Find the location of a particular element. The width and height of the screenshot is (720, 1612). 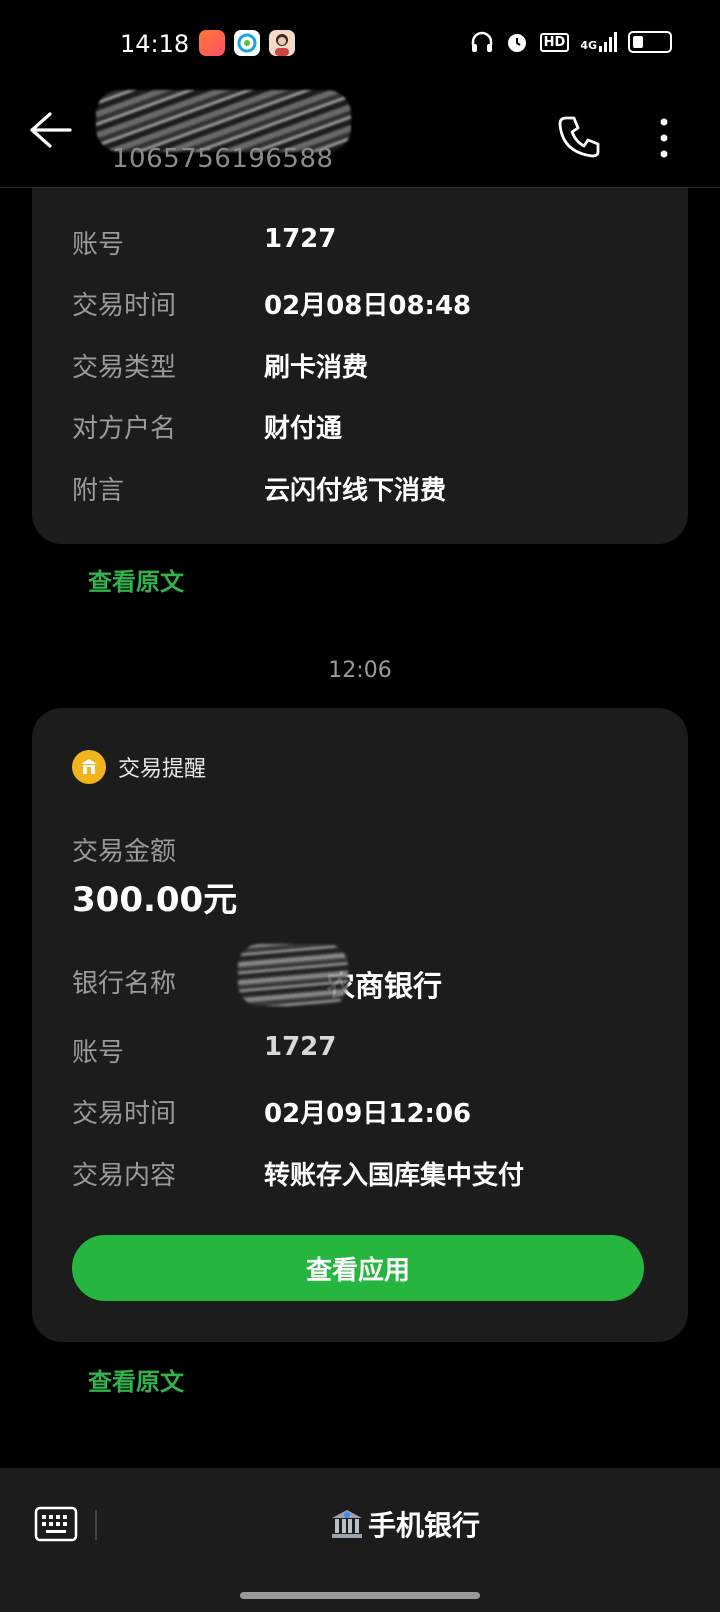

bank-icon is located at coordinates (347, 1524).